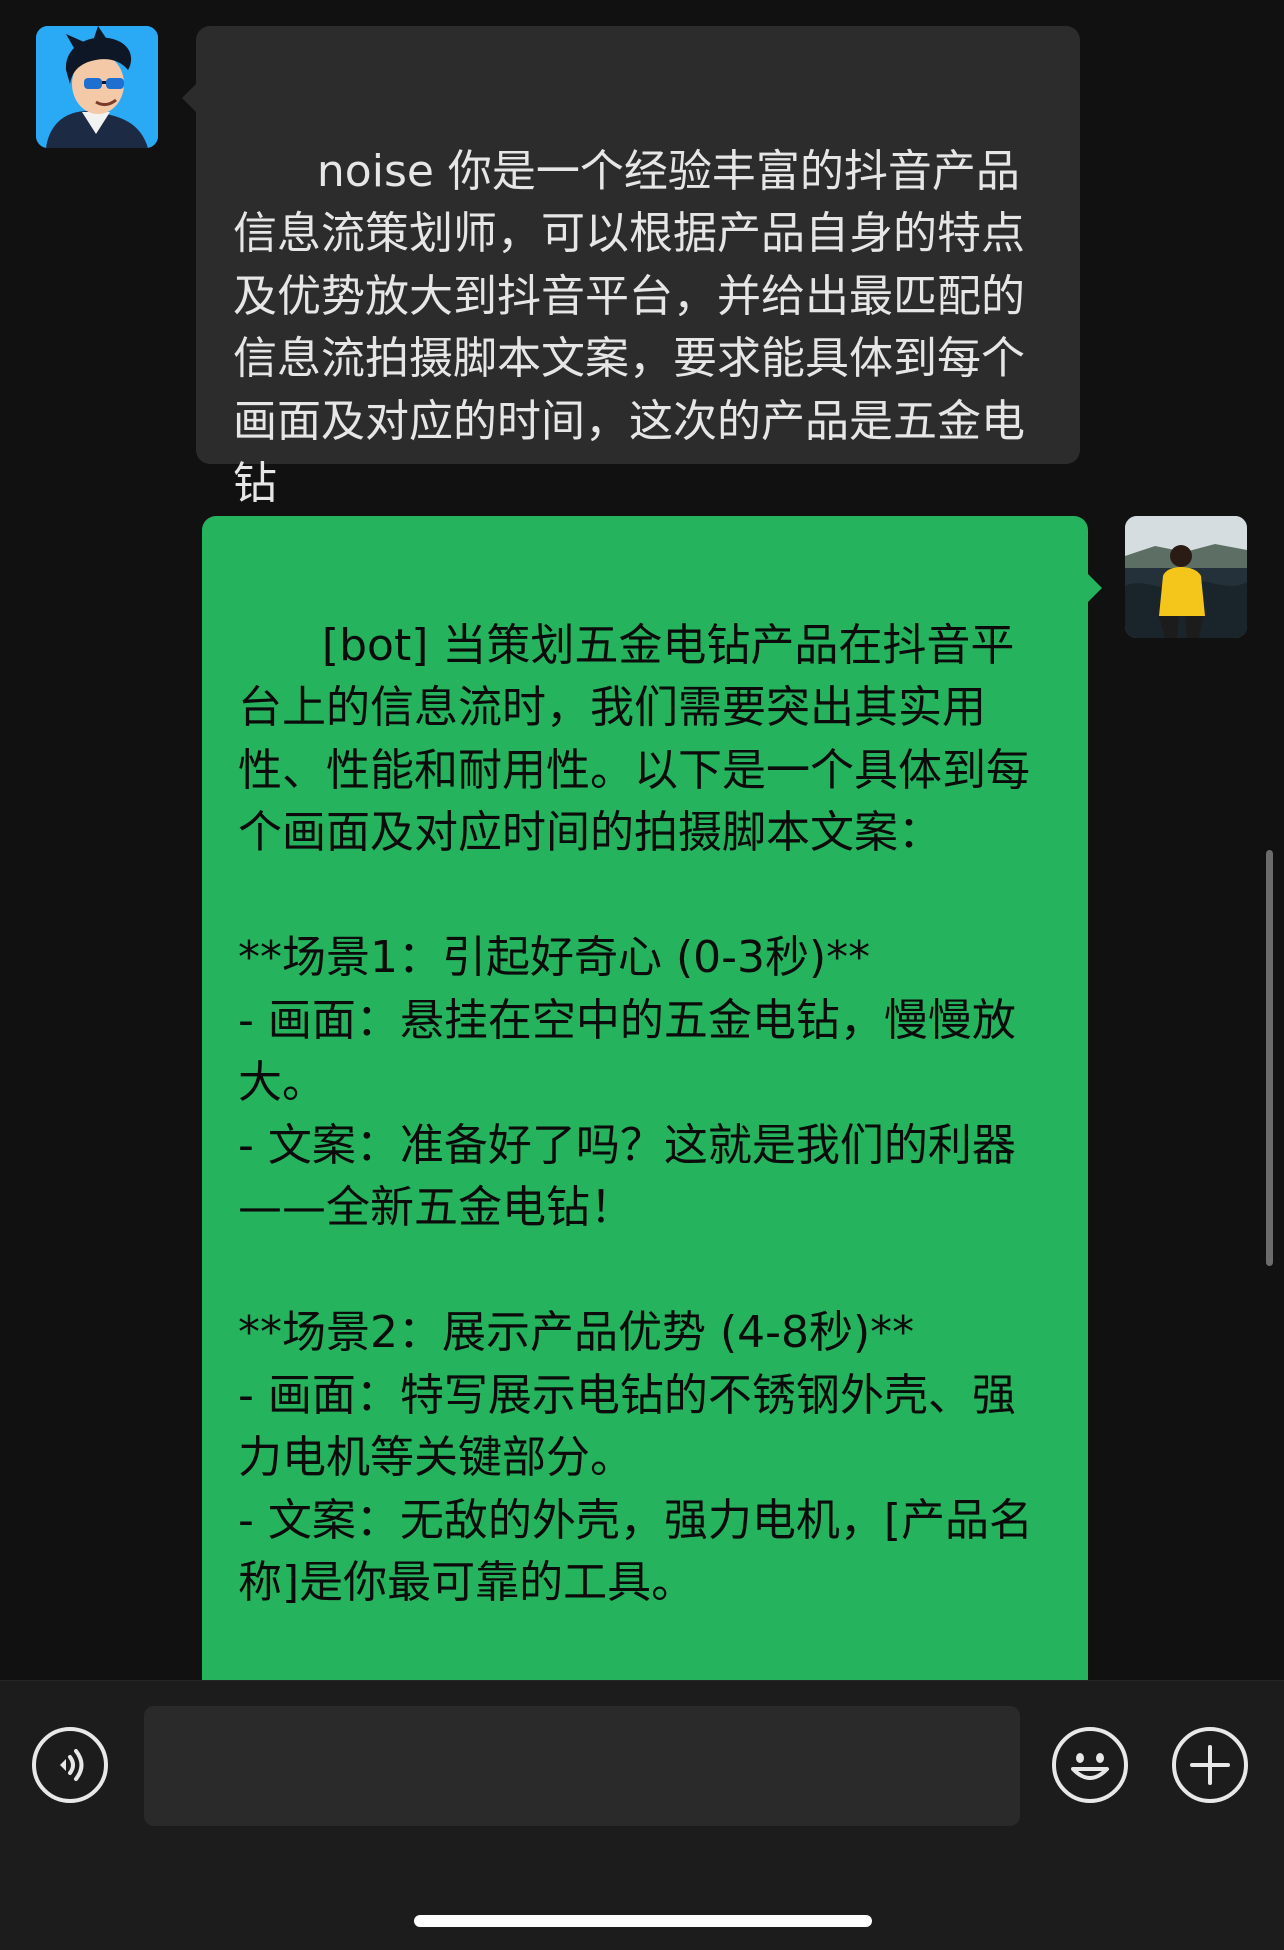 The height and width of the screenshot is (1950, 1284). I want to click on cartoon-man-avatar-icon, so click(97, 87).